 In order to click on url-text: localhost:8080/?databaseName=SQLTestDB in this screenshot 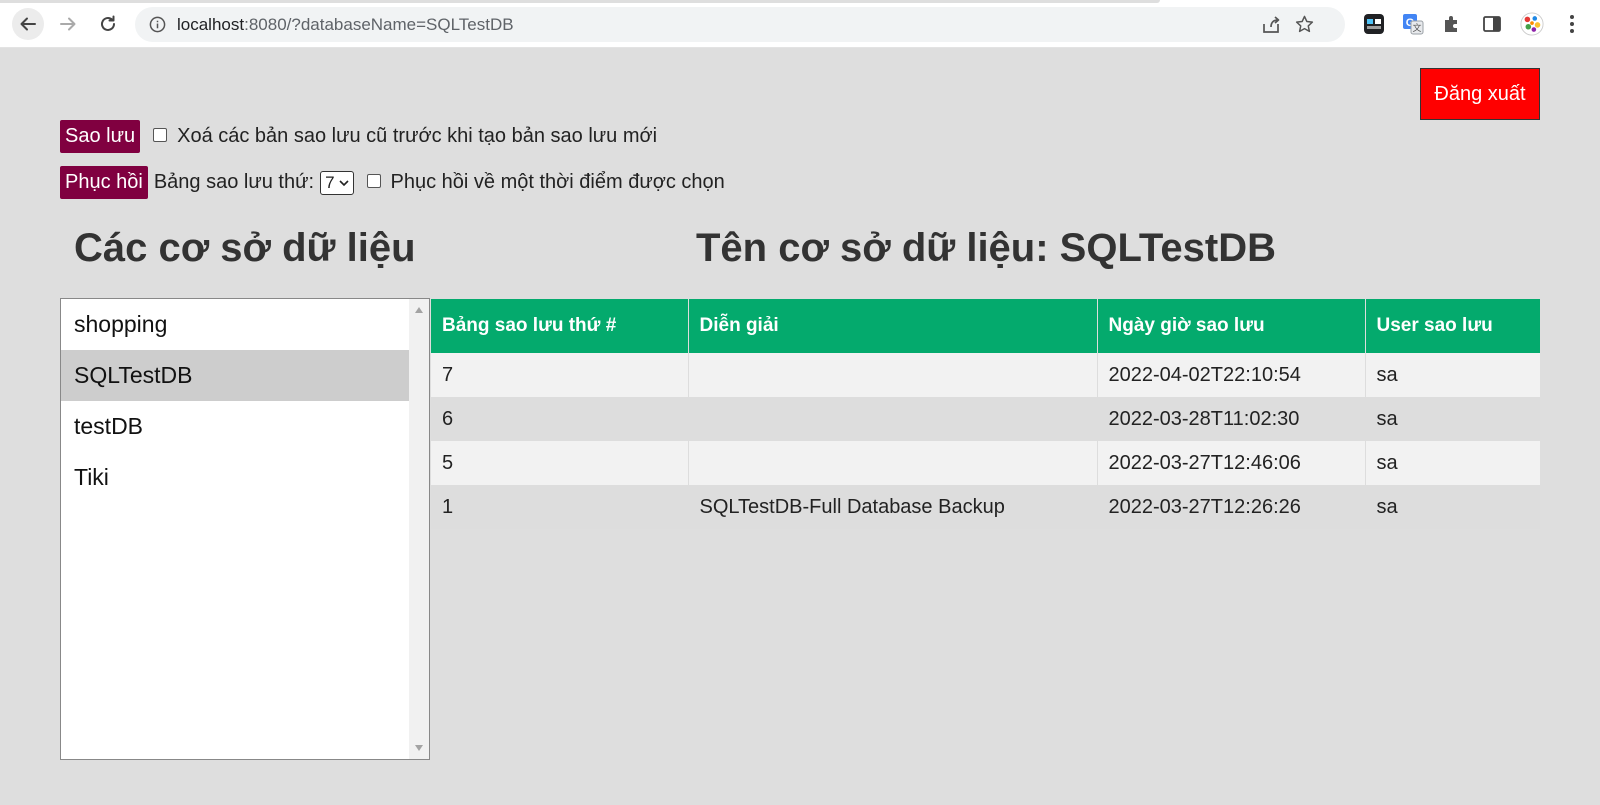, I will do `click(345, 25)`.